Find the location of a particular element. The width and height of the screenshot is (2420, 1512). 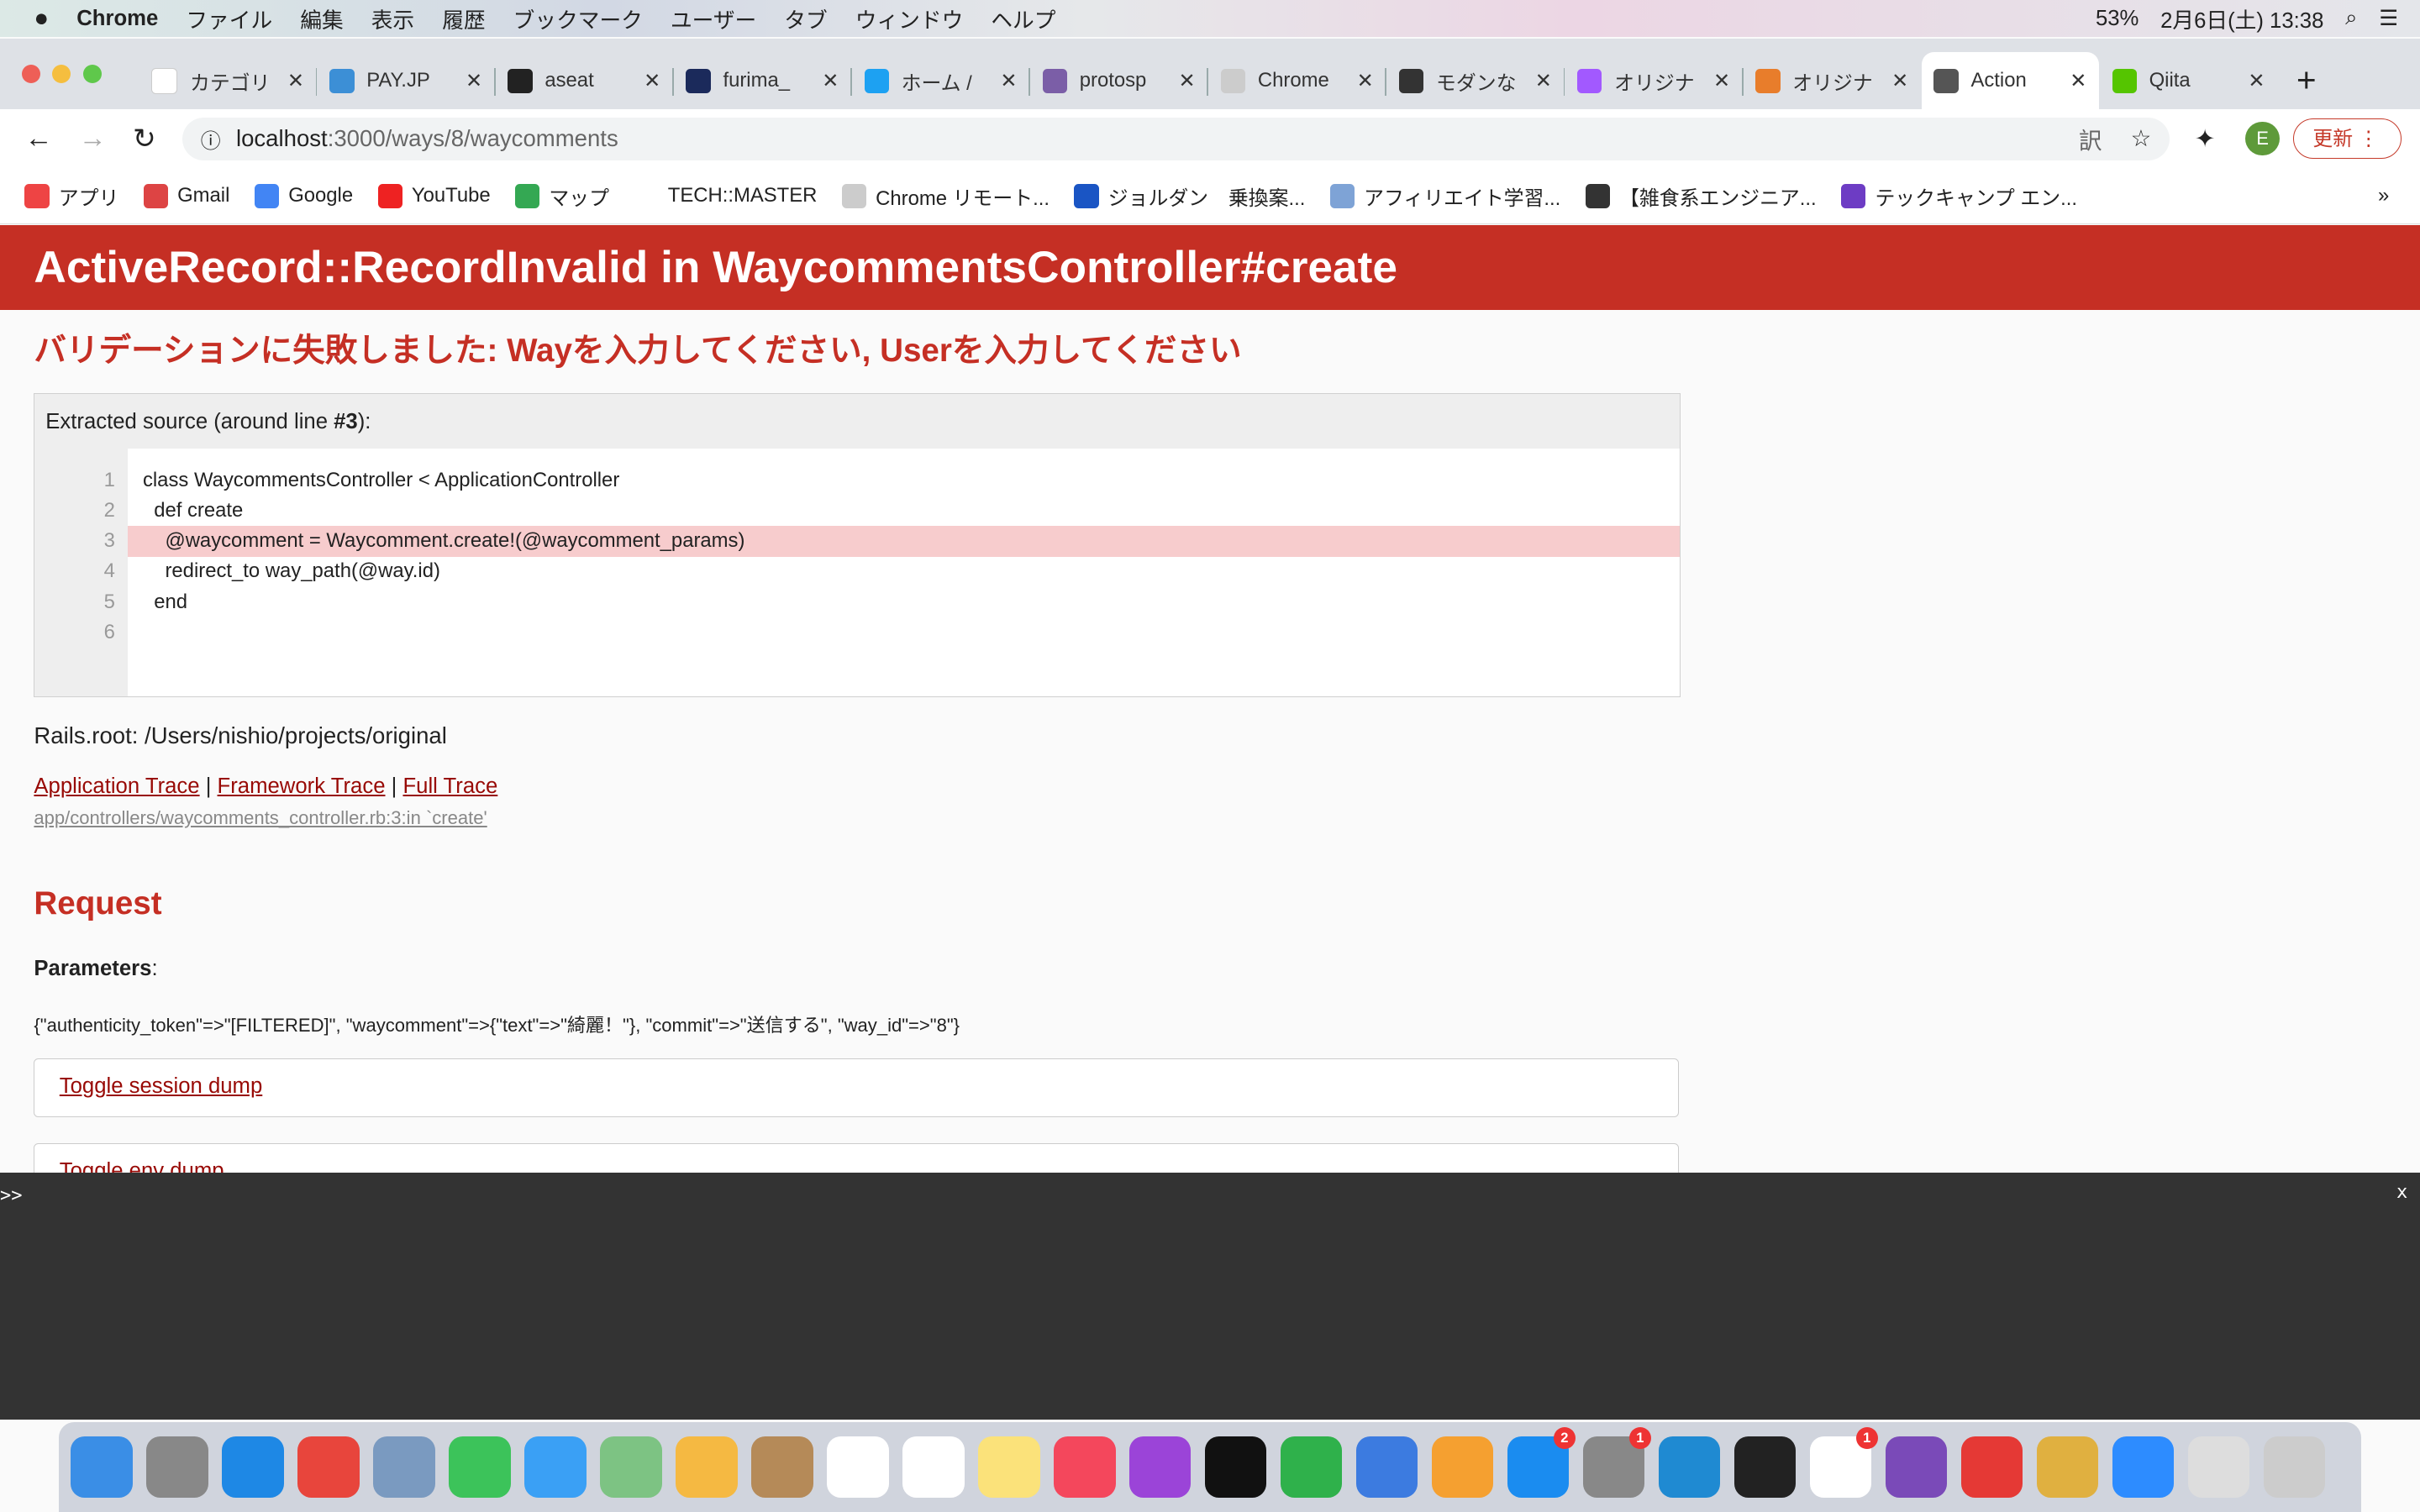

close-window-button is located at coordinates (30, 74).